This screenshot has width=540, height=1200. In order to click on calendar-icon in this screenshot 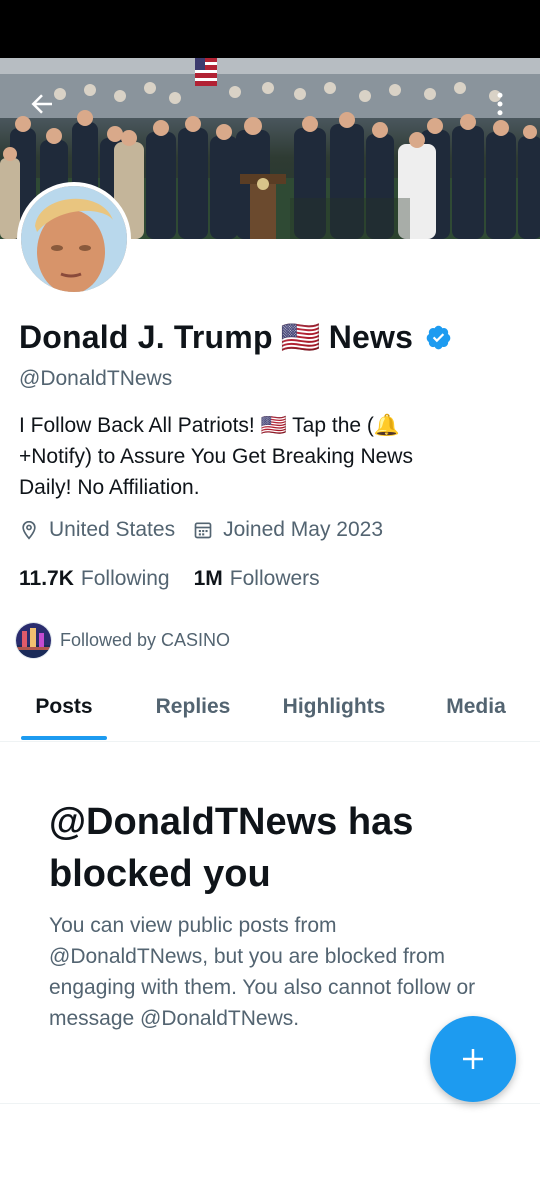, I will do `click(203, 530)`.